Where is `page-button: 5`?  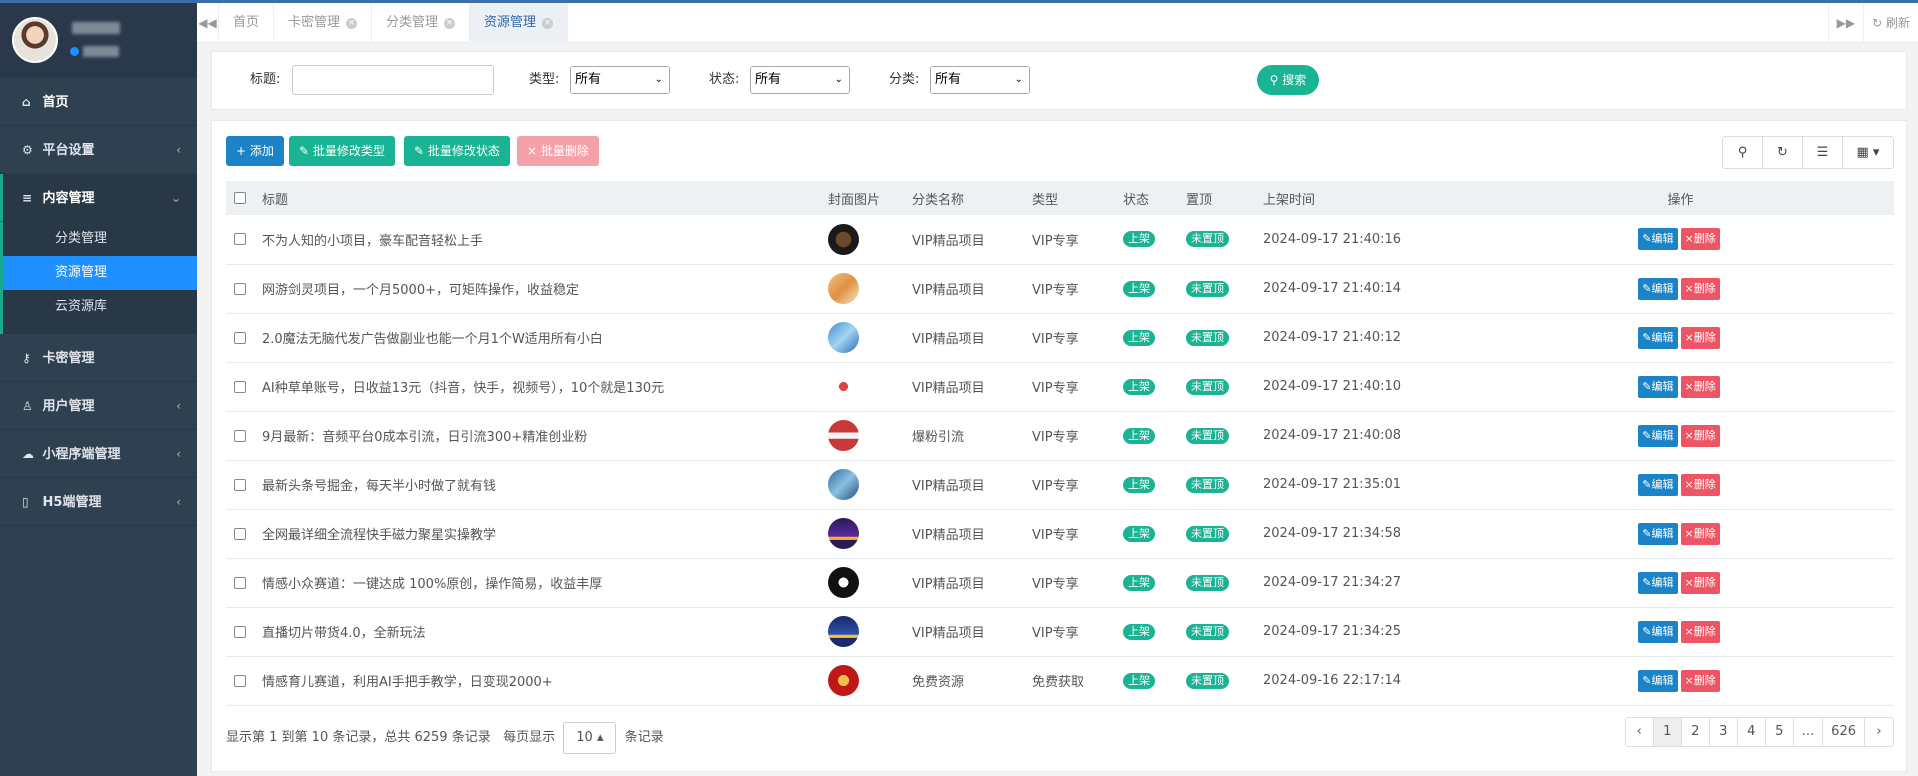 page-button: 5 is located at coordinates (1780, 732).